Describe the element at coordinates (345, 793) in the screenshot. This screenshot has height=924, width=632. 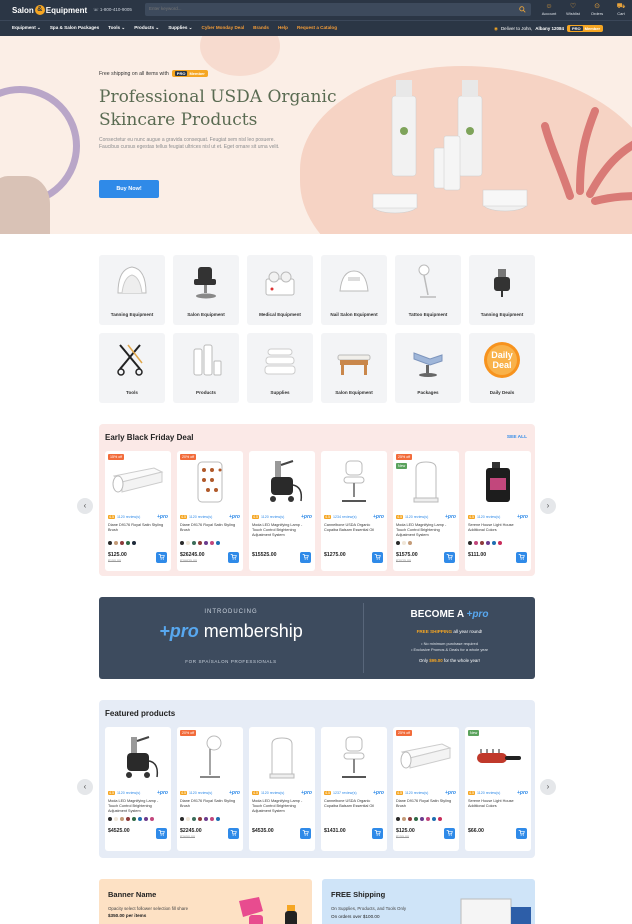
I see `review-count: 1237 review(s)` at that location.